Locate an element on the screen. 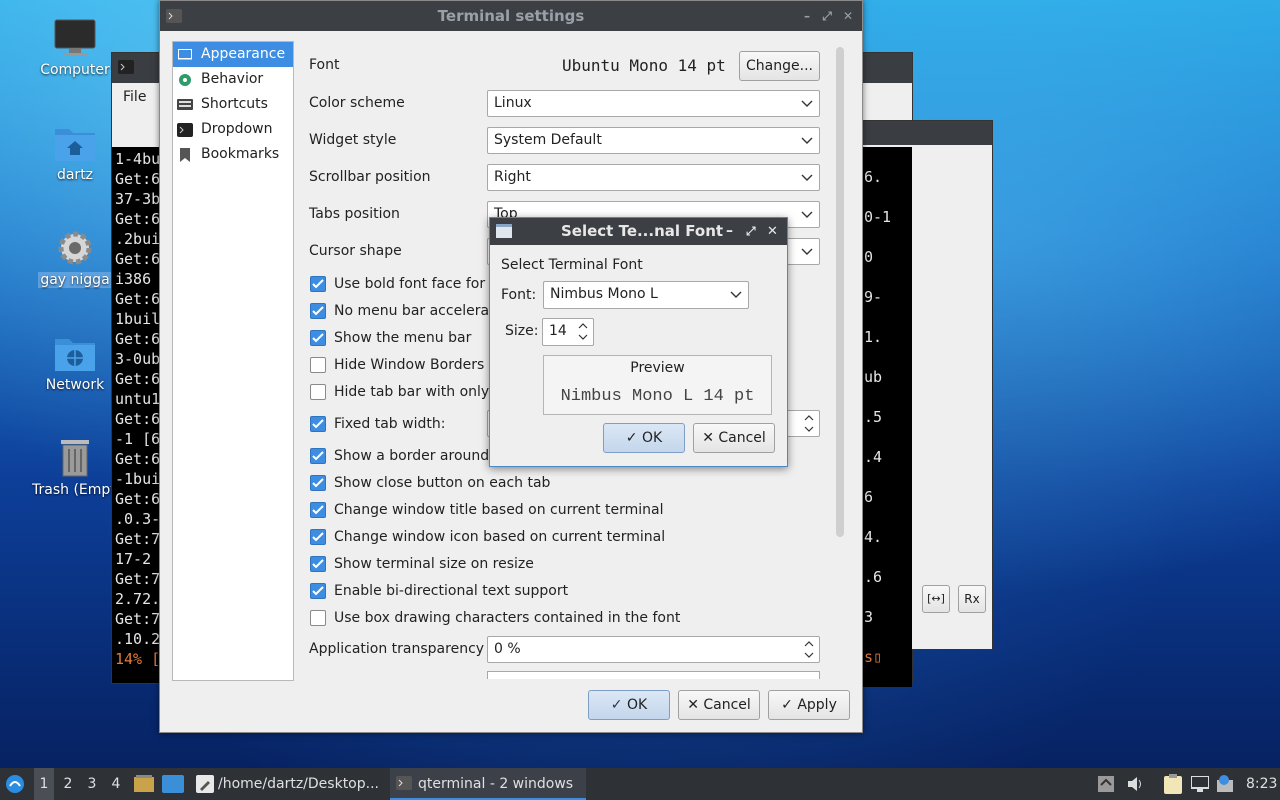 The height and width of the screenshot is (800, 1280). dialog-ok-button: ✓ OK is located at coordinates (644, 438).